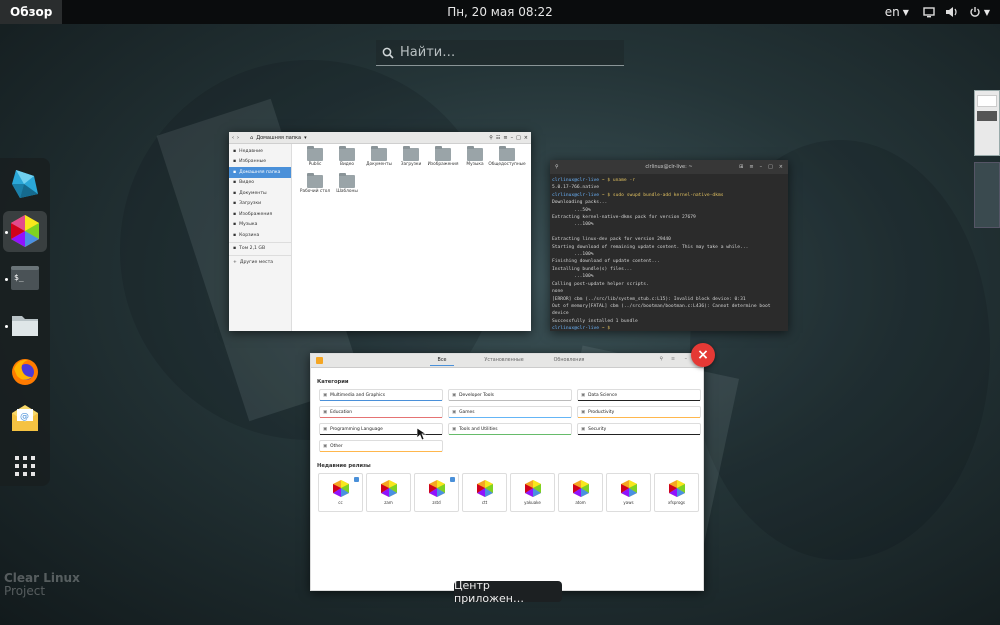  What do you see at coordinates (388, 492) in the screenshot?
I see `app-tile: zam` at bounding box center [388, 492].